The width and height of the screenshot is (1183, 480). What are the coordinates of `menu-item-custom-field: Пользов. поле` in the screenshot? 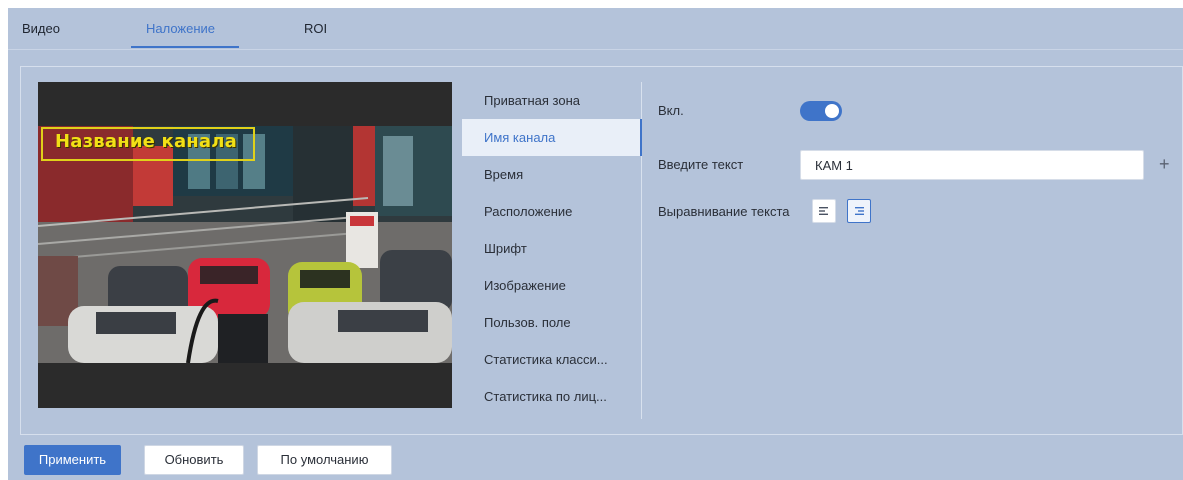 It's located at (552, 322).